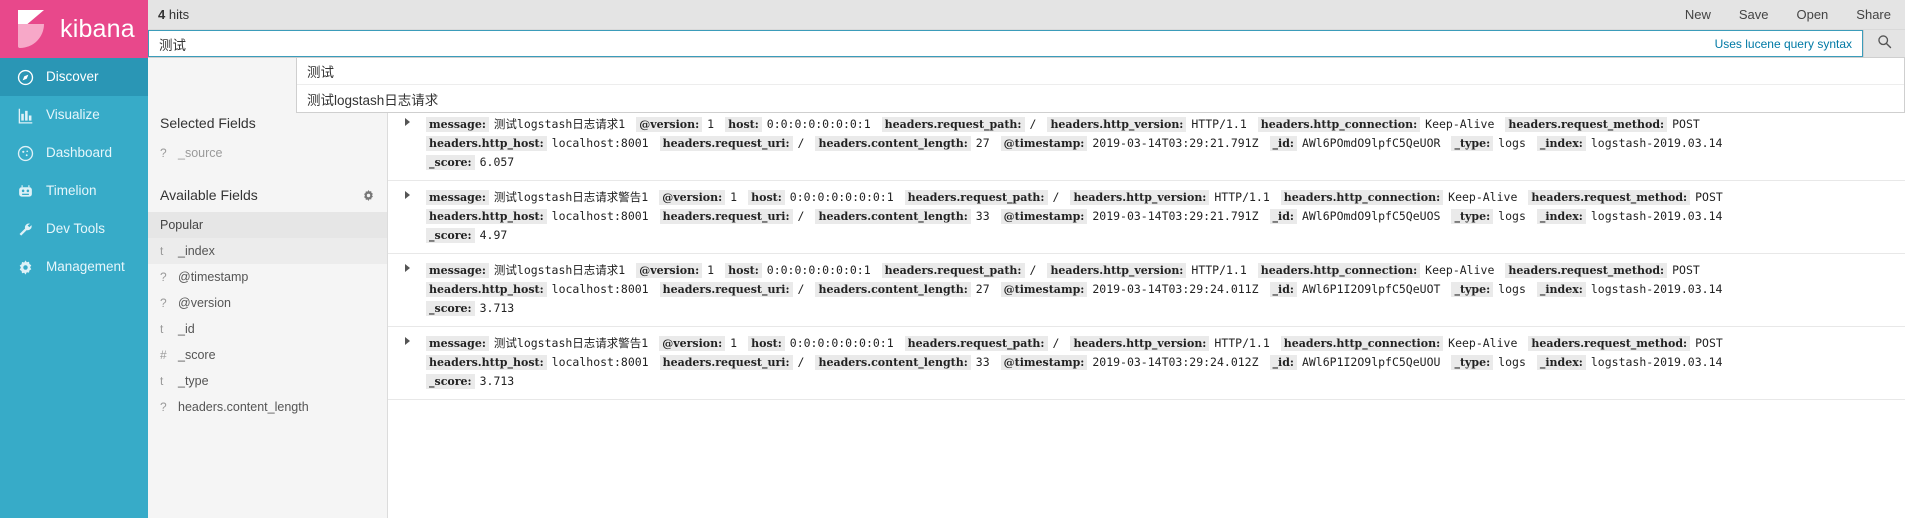  Describe the element at coordinates (267, 407) in the screenshot. I see `field-item-content-length: ? headers.content_length` at that location.